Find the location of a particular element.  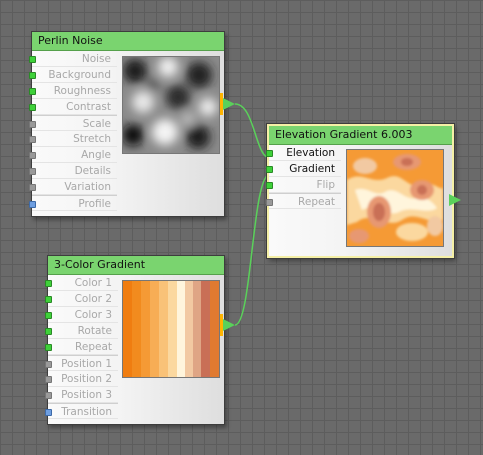

port-variation: Variation is located at coordinates (73, 187).